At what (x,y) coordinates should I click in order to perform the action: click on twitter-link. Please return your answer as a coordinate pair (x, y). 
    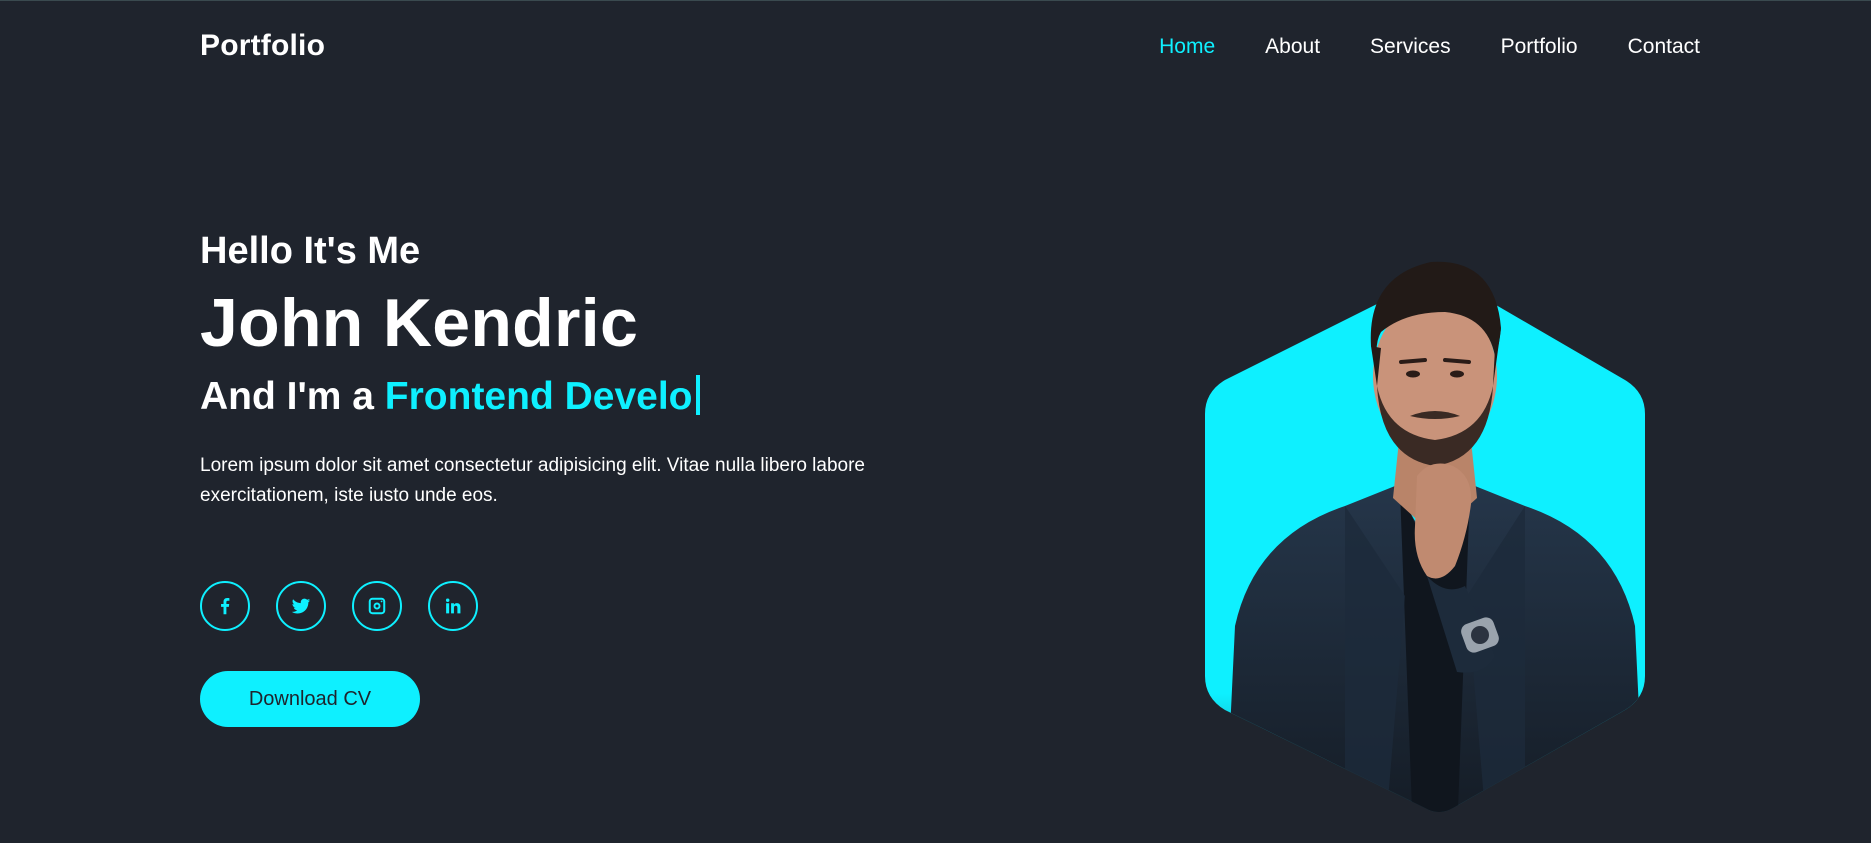
    Looking at the image, I should click on (301, 606).